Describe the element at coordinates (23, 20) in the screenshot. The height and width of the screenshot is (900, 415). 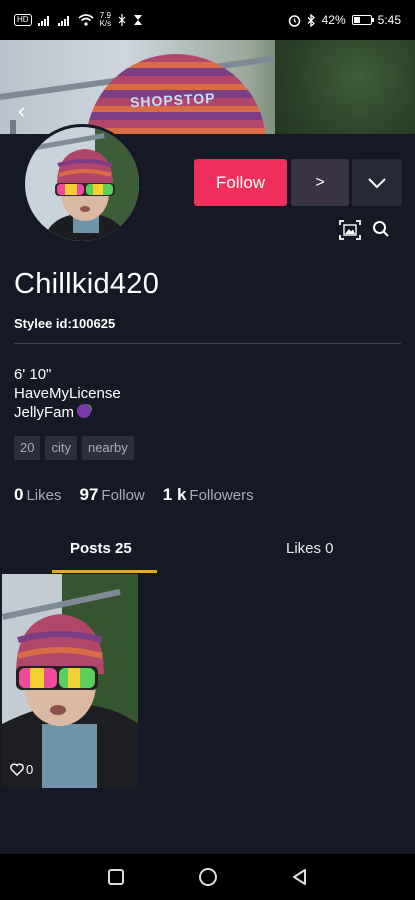
I see `hd-icon: HD` at that location.